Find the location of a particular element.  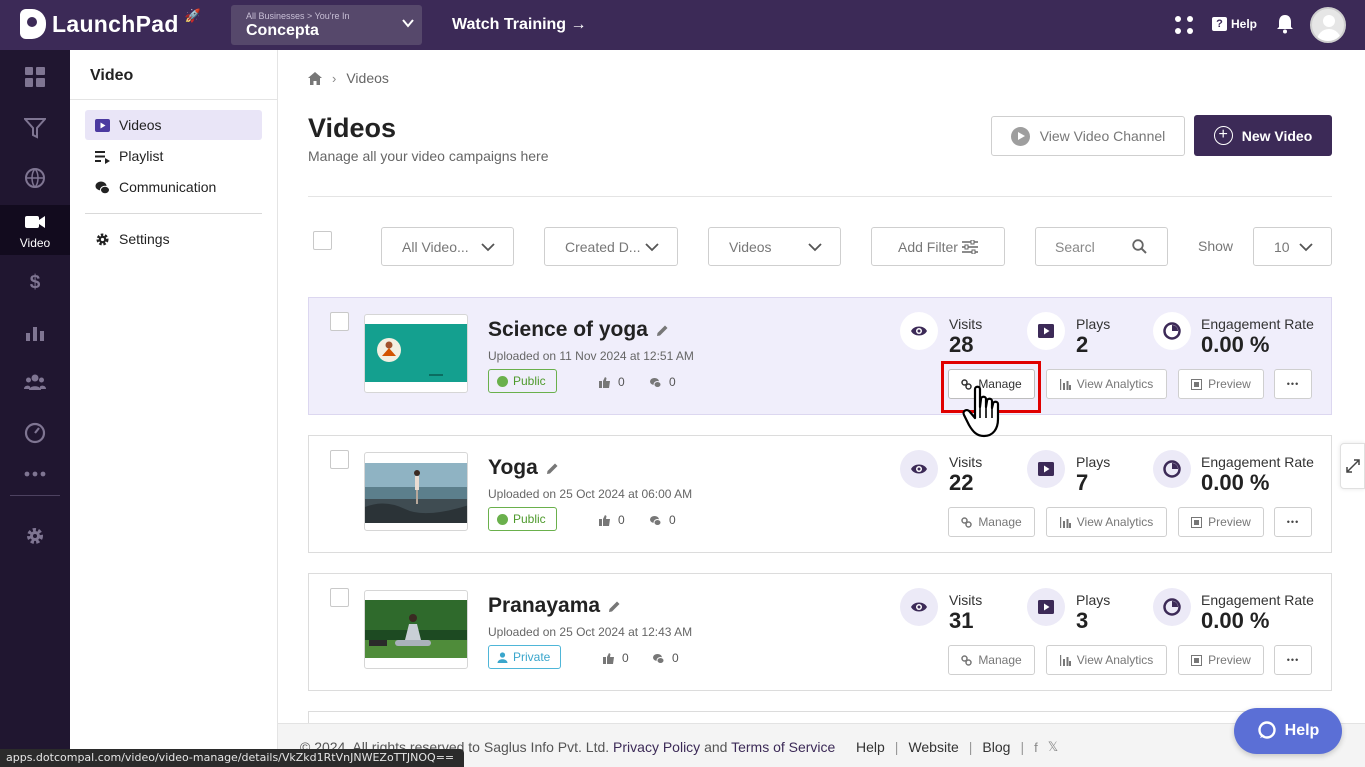

subnav-item-playlist: Playlist is located at coordinates (173, 156).